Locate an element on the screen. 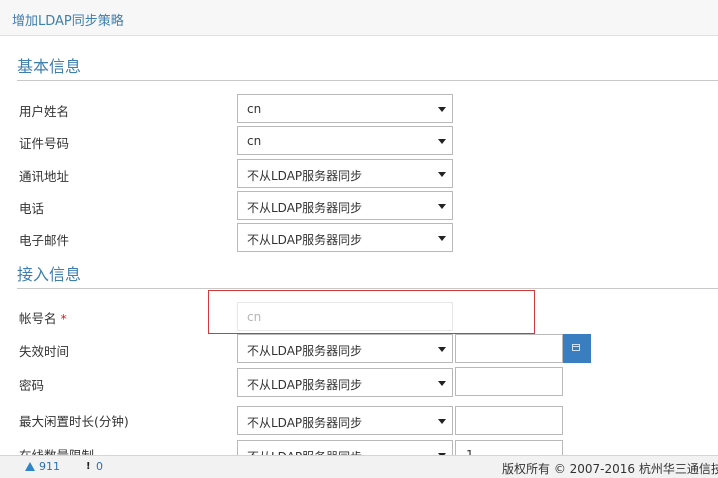 The height and width of the screenshot is (478, 718). user-name-select: cn is located at coordinates (345, 108).